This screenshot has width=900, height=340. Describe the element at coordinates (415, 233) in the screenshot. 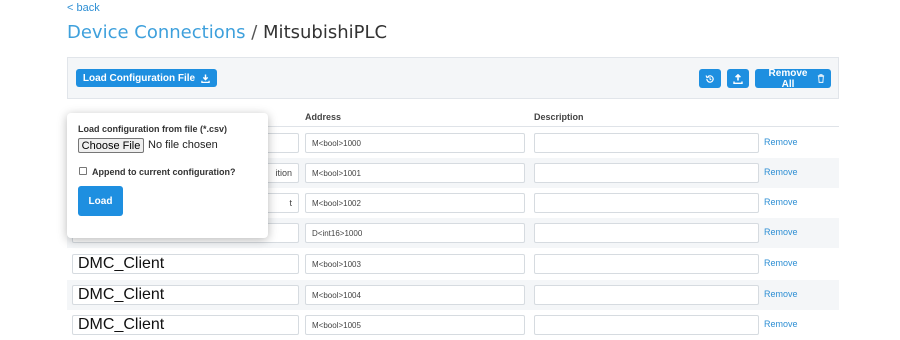

I see `address-field: D<int16>1000` at that location.